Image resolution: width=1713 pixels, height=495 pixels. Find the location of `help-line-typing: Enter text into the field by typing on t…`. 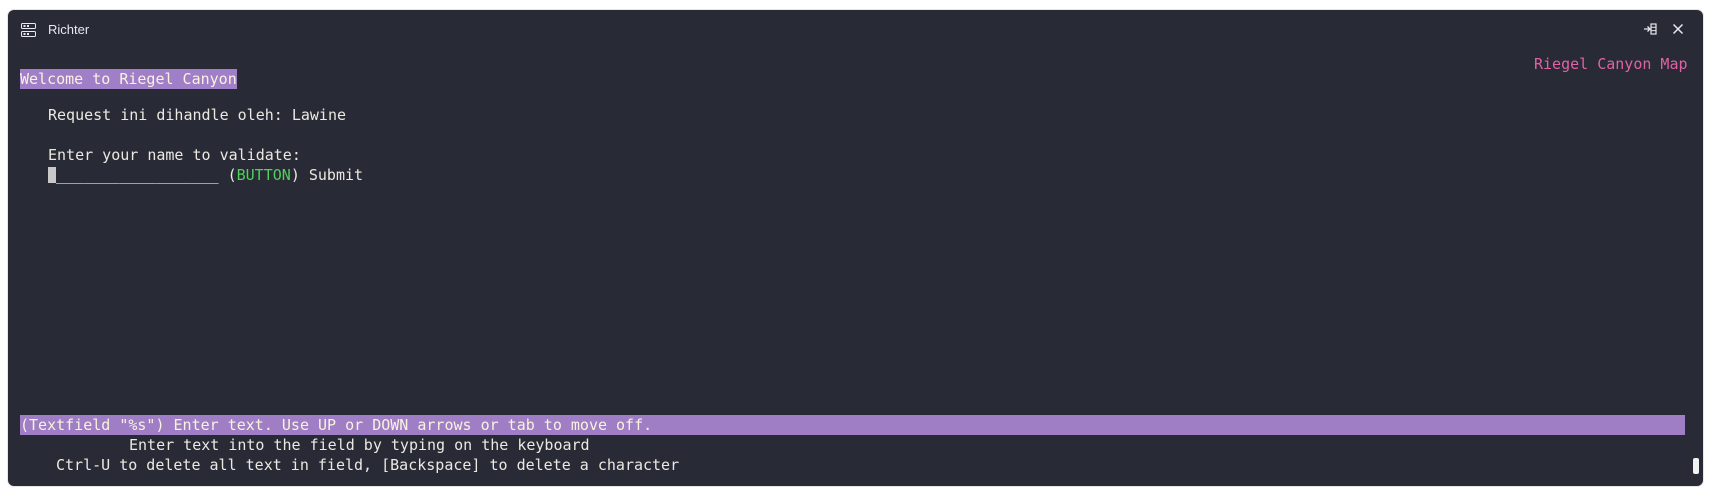

help-line-typing: Enter text into the field by typing on t… is located at coordinates (359, 445).